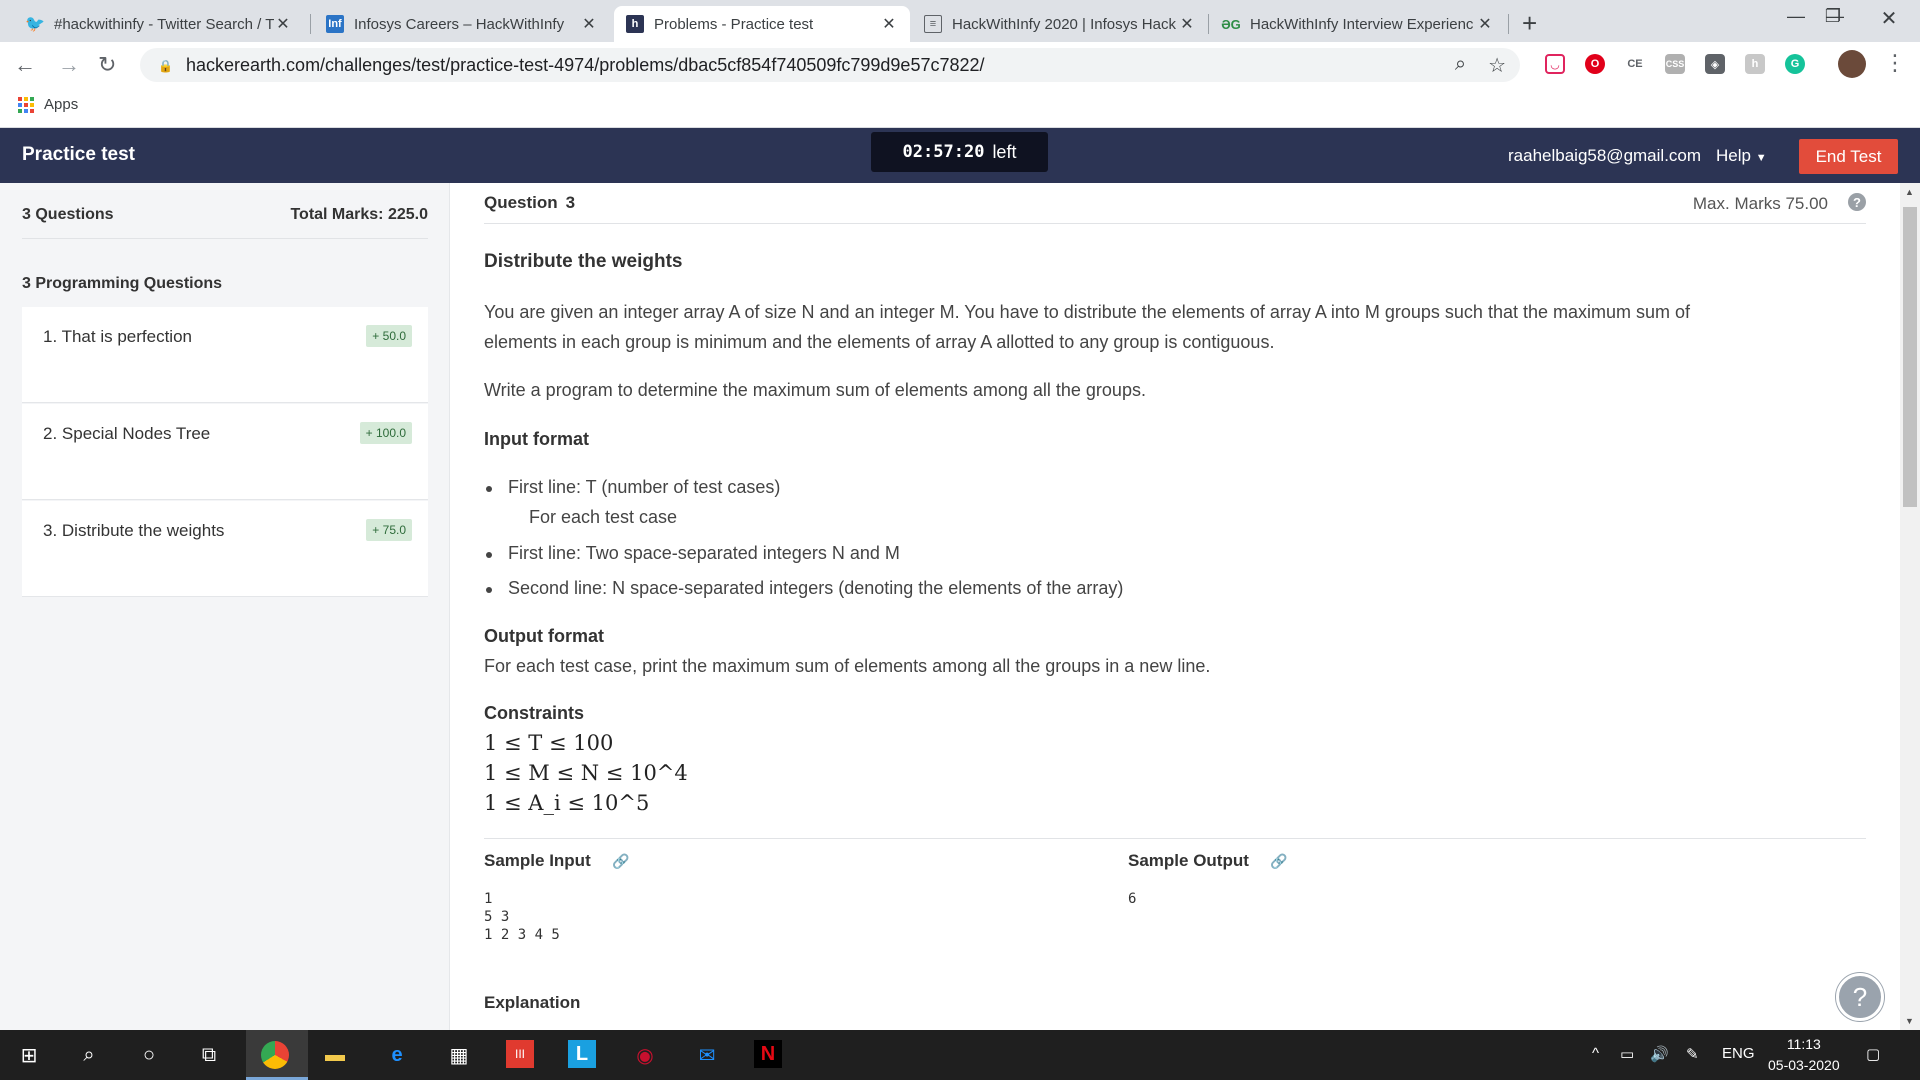  Describe the element at coordinates (537, 860) in the screenshot. I see `sample-input-label: Sample Input` at that location.